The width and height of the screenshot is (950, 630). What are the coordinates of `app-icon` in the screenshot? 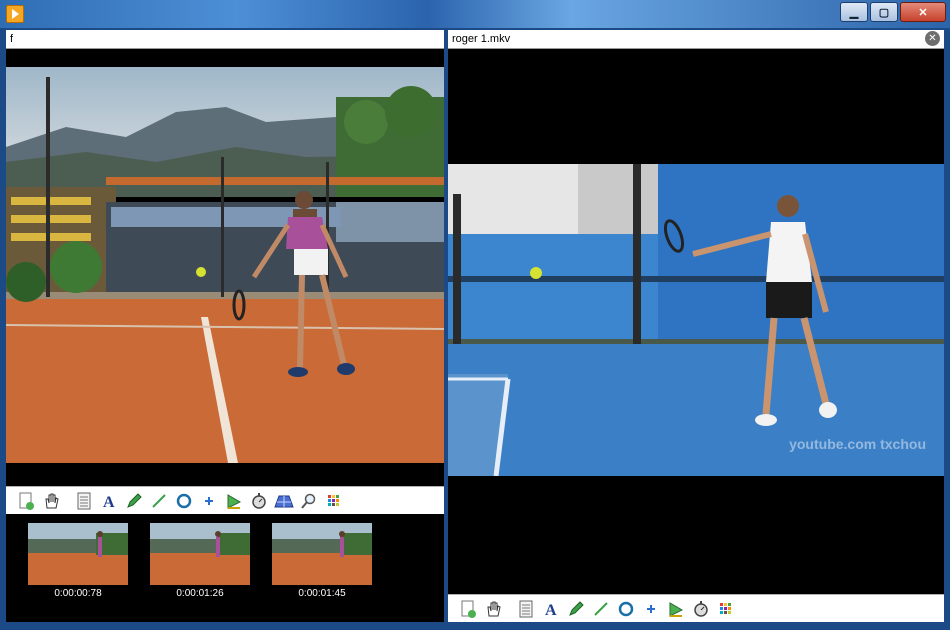 It's located at (15, 14).